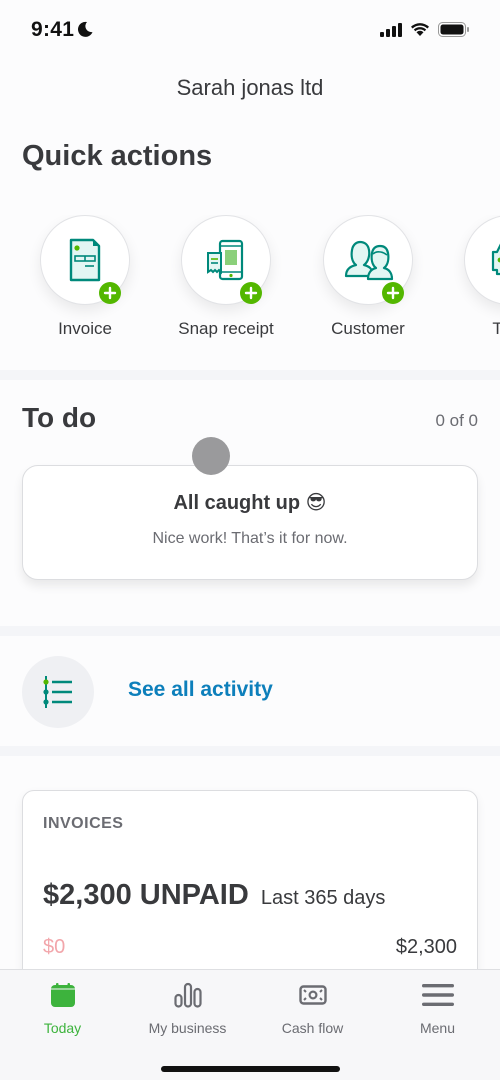  I want to click on moon-icon, so click(85, 29).